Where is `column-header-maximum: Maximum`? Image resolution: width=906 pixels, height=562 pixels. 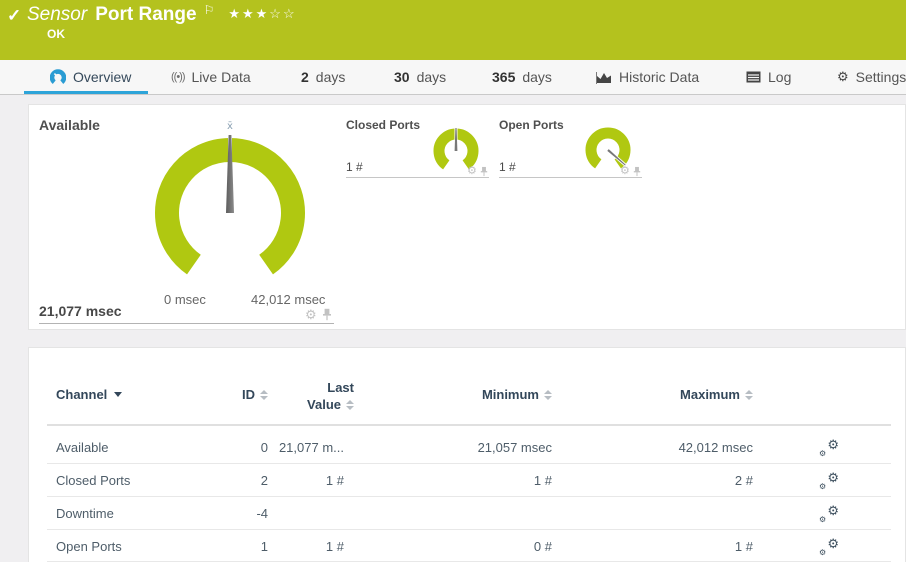 column-header-maximum: Maximum is located at coordinates (686, 394).